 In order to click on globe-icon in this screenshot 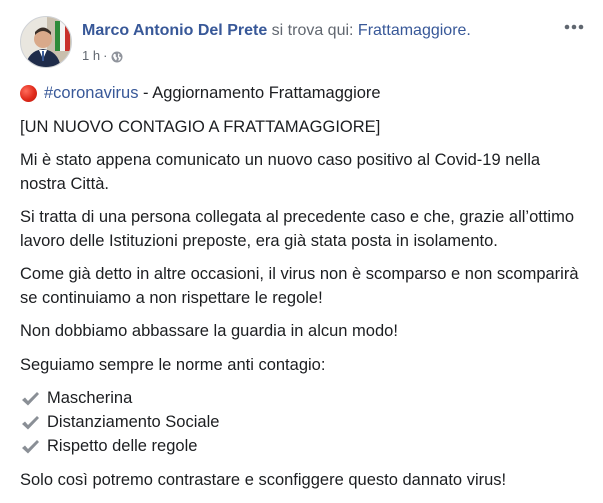, I will do `click(117, 56)`.